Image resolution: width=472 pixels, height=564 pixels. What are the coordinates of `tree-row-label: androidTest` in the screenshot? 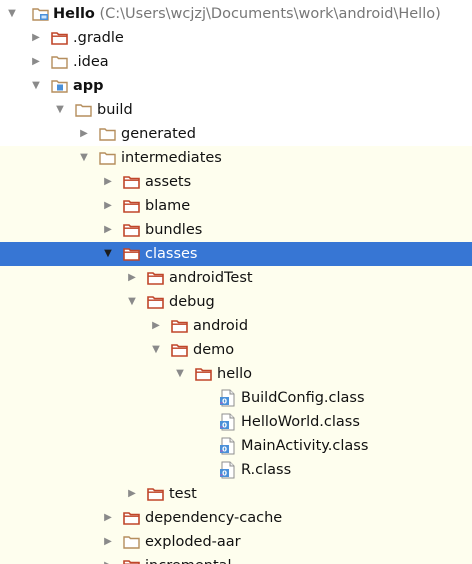 It's located at (211, 278).